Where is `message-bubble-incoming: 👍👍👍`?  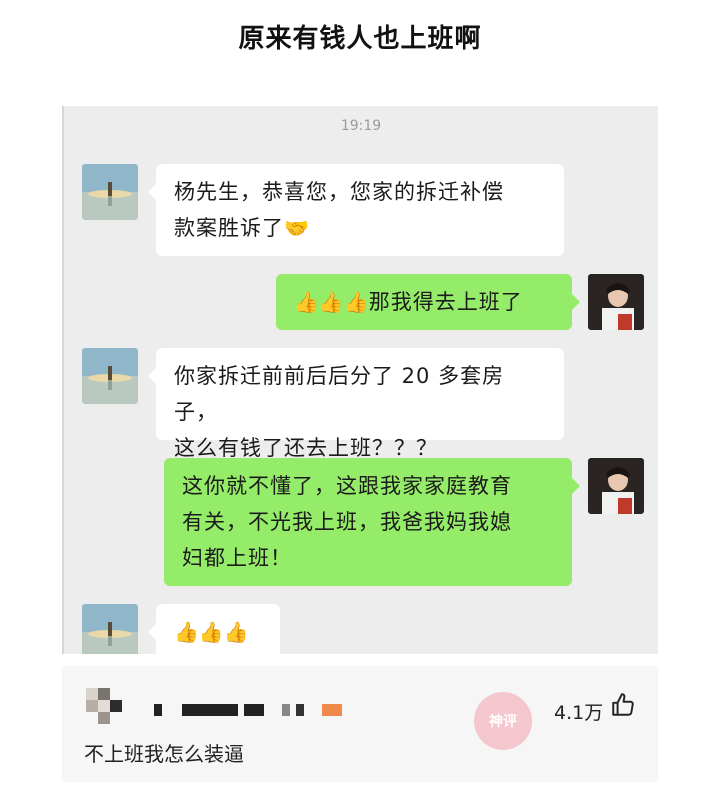 message-bubble-incoming: 👍👍👍 is located at coordinates (214, 629).